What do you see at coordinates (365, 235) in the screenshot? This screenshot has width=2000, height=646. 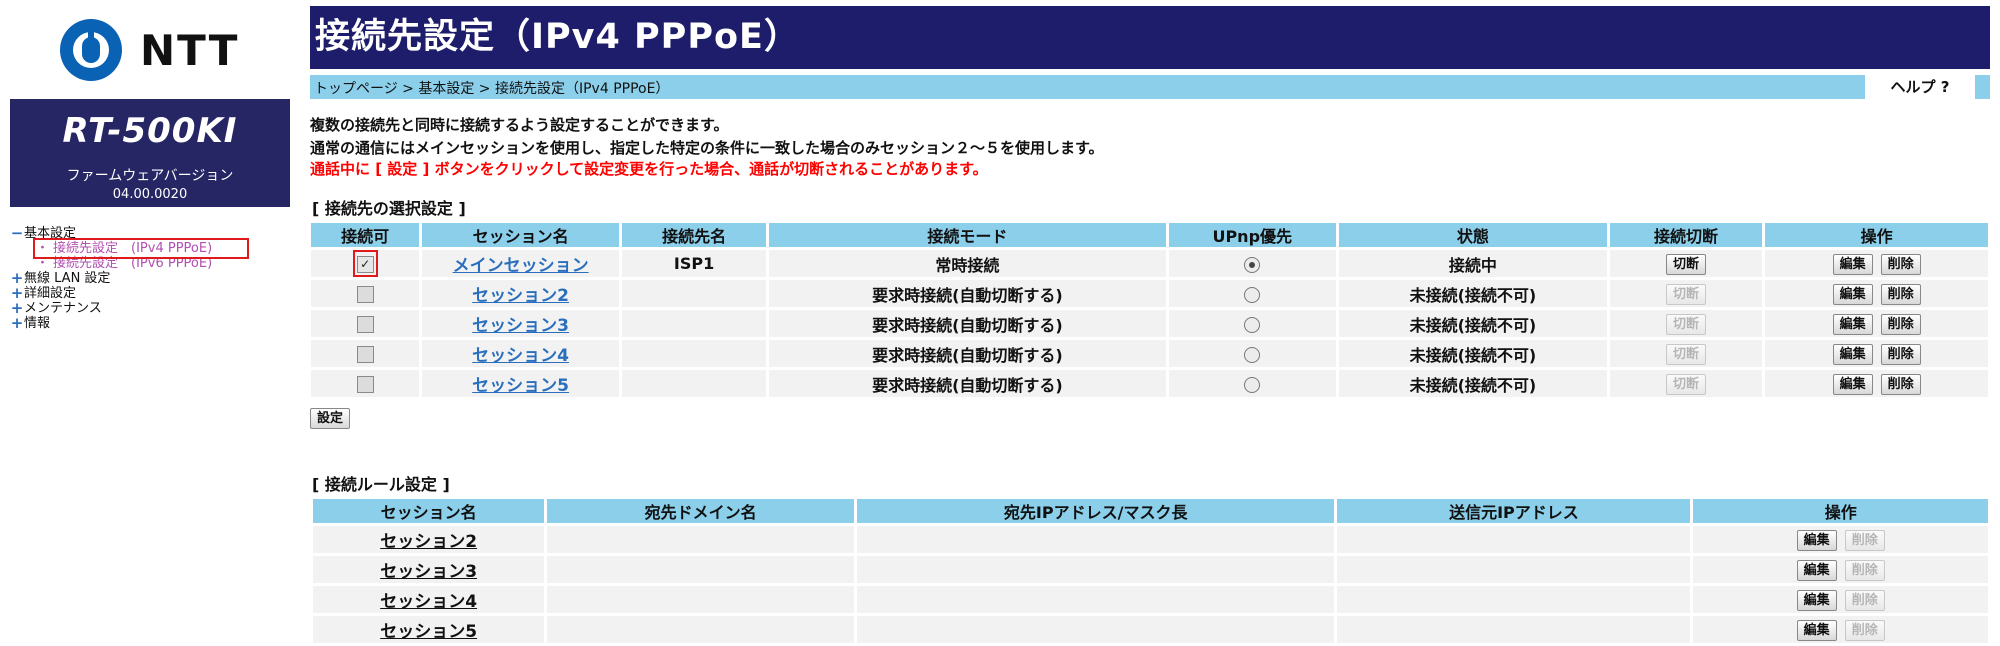 I see `col-header-enabled: 接続可` at bounding box center [365, 235].